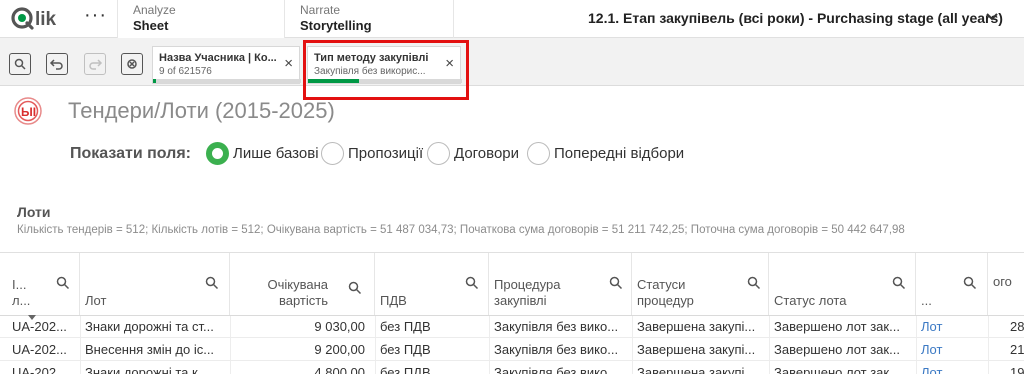 The height and width of the screenshot is (374, 1024). I want to click on sheet-logo-icon: ЫІ, so click(28, 111).